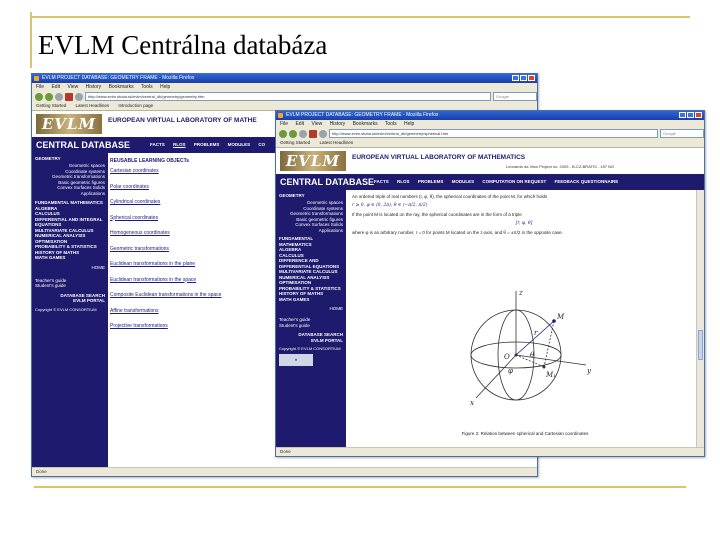  I want to click on rlo-link: Projective transformations, so click(195, 331).